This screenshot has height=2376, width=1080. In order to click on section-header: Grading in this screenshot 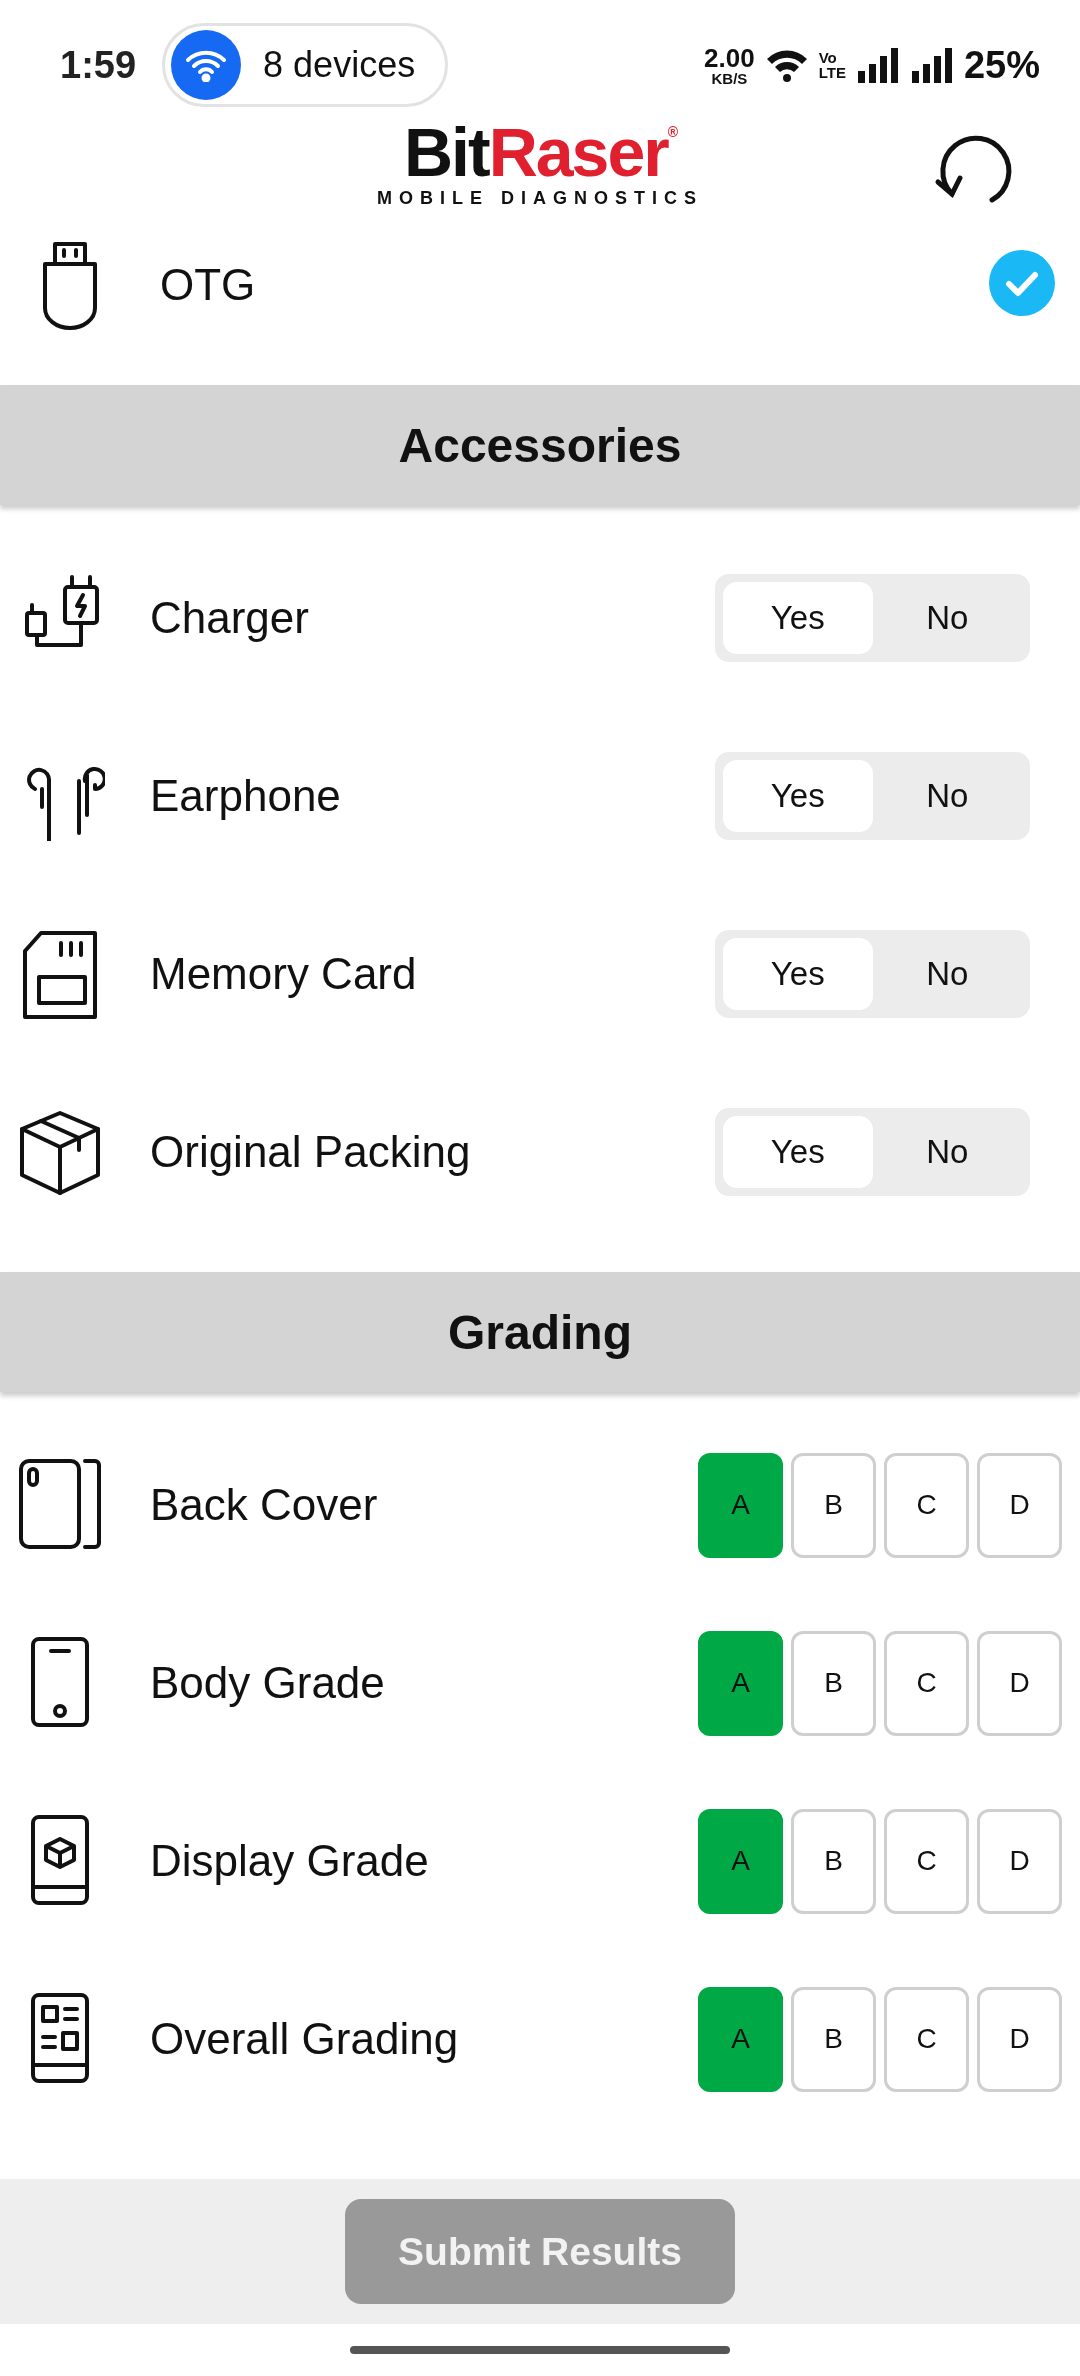, I will do `click(540, 1332)`.